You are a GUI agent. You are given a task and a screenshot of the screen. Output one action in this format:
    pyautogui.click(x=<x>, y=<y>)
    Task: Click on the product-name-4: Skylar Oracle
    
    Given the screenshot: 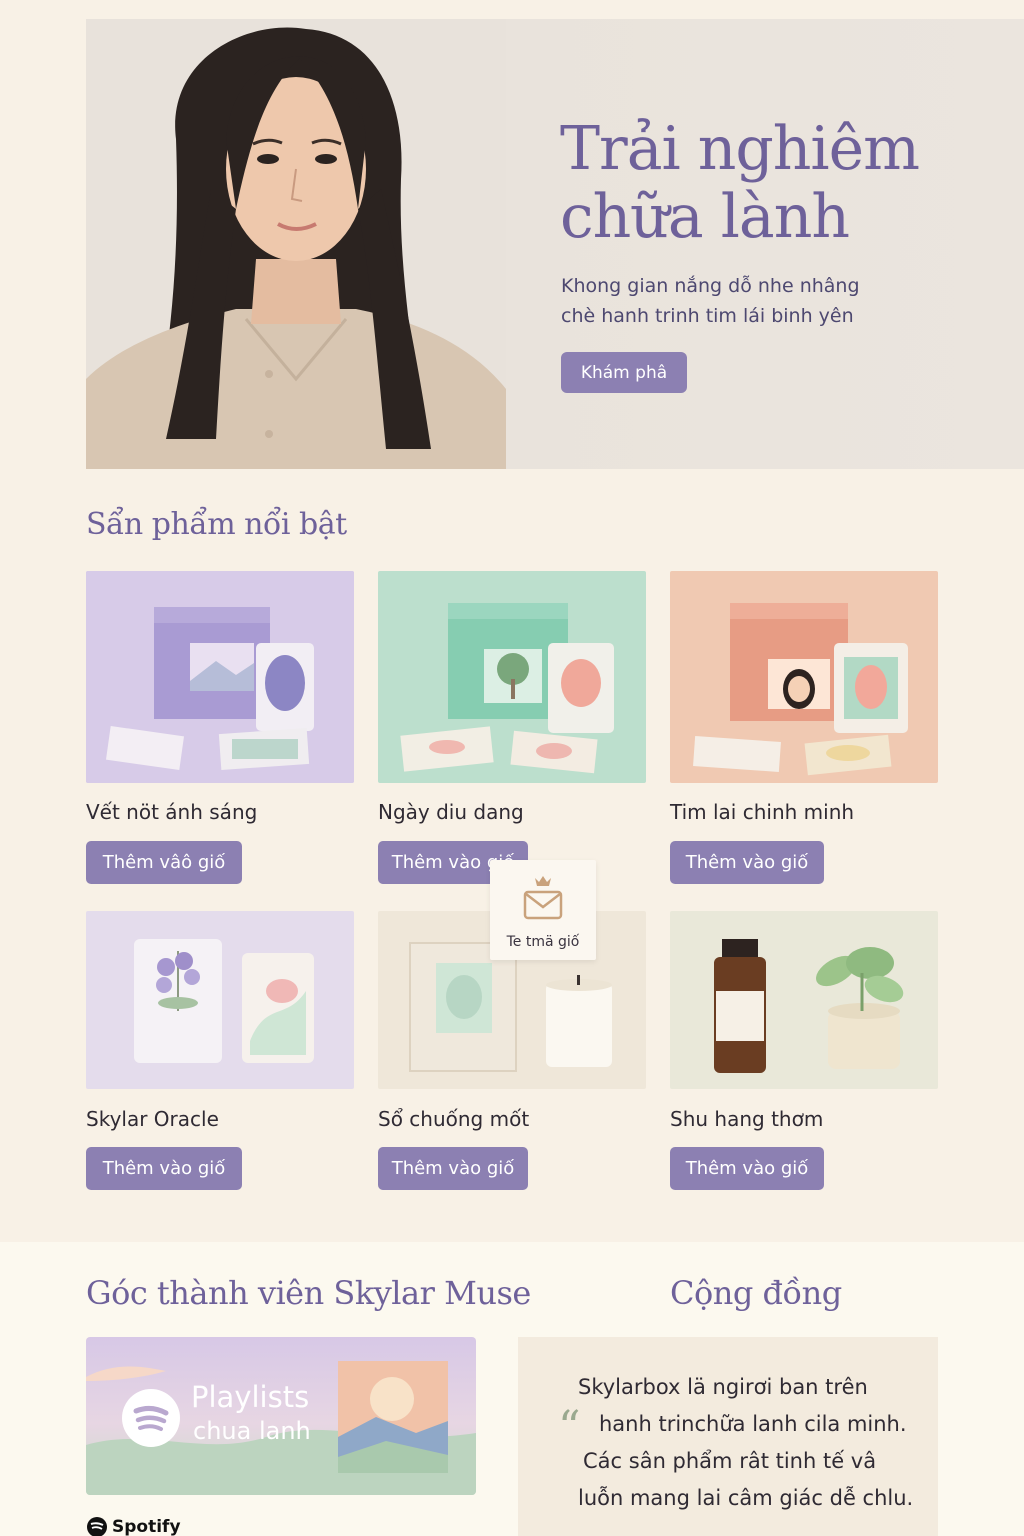 What is the action you would take?
    pyautogui.click(x=152, y=1119)
    